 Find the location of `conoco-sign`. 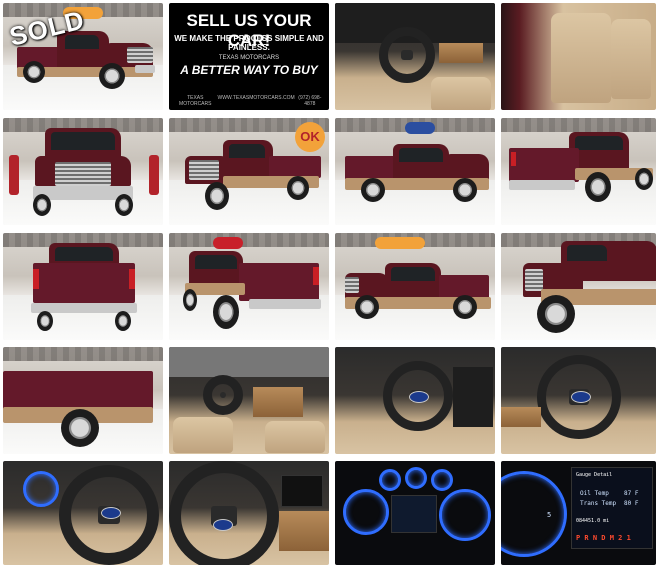

conoco-sign is located at coordinates (228, 243).